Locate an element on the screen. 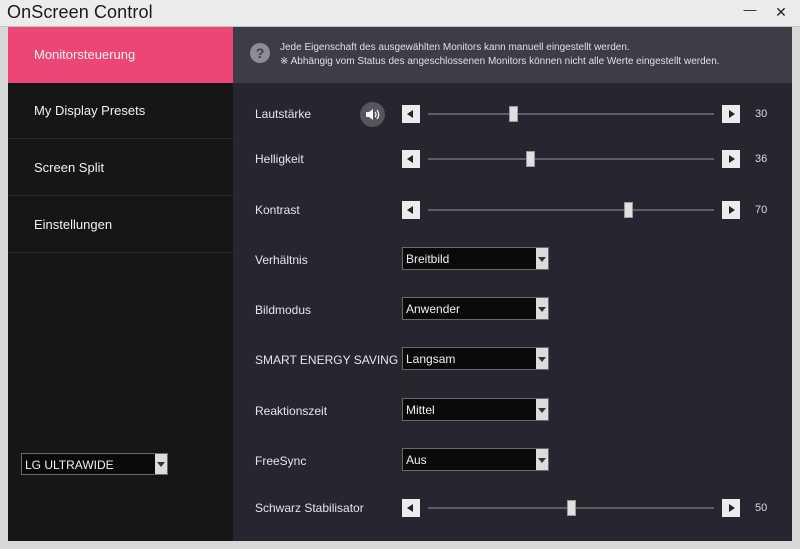 The width and height of the screenshot is (800, 549). minimize-button: — is located at coordinates (750, 11).